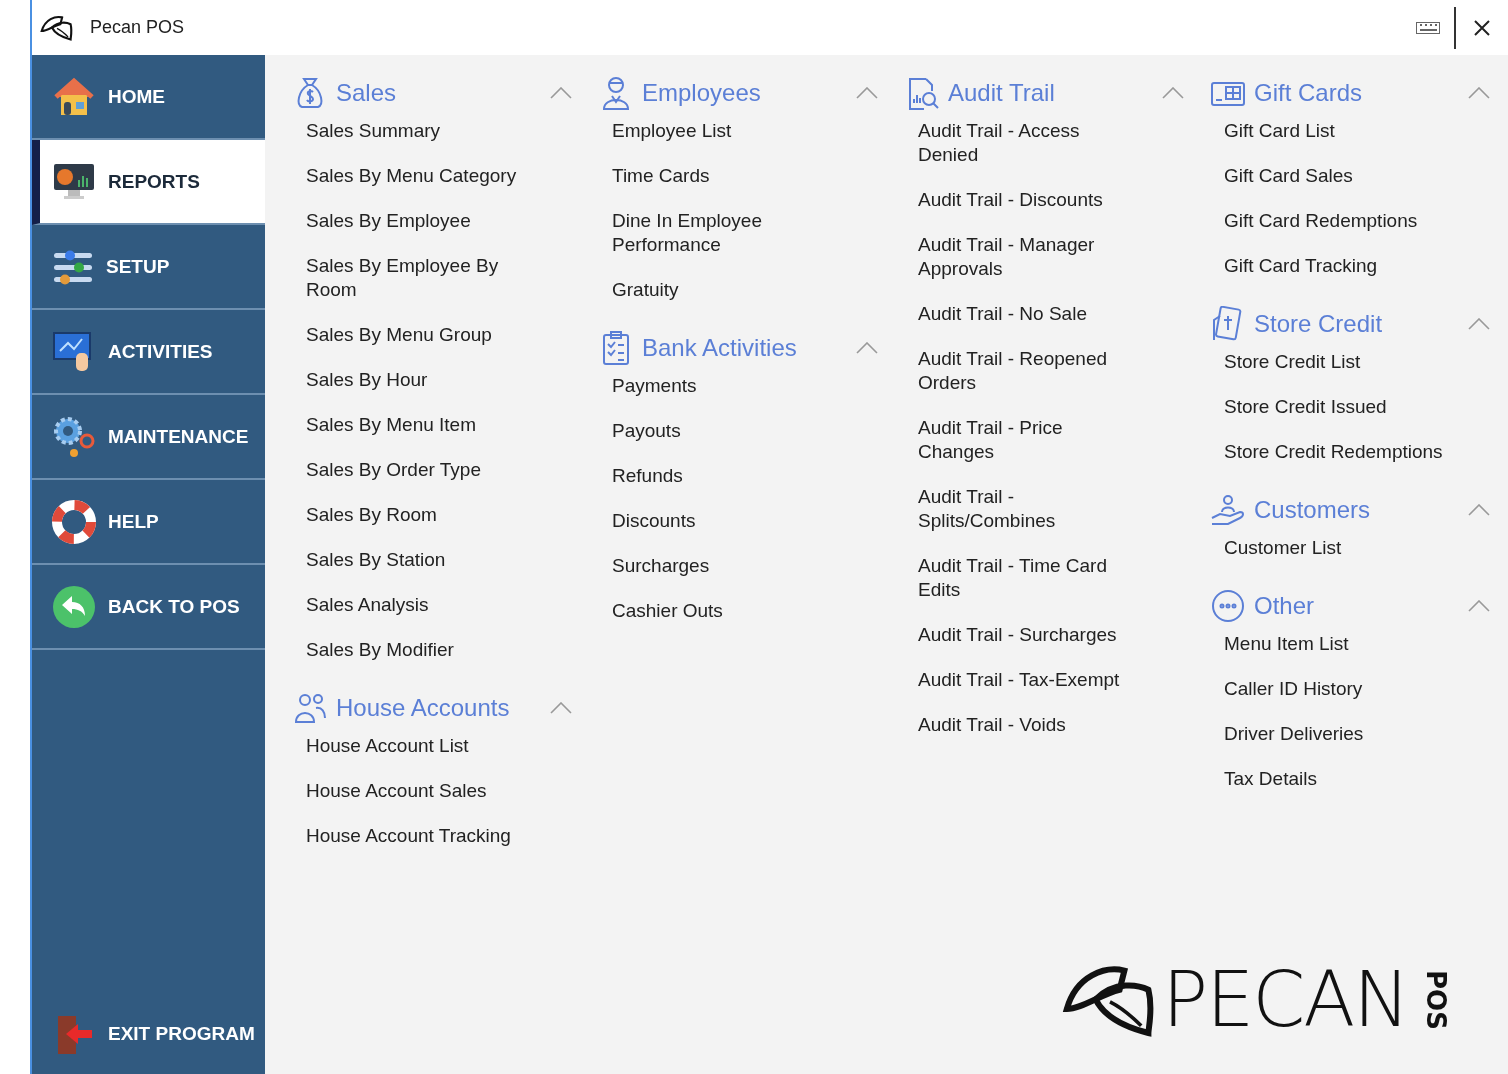 The height and width of the screenshot is (1074, 1508). Describe the element at coordinates (148, 182) in the screenshot. I see `sidebar-item: REPORTS` at that location.